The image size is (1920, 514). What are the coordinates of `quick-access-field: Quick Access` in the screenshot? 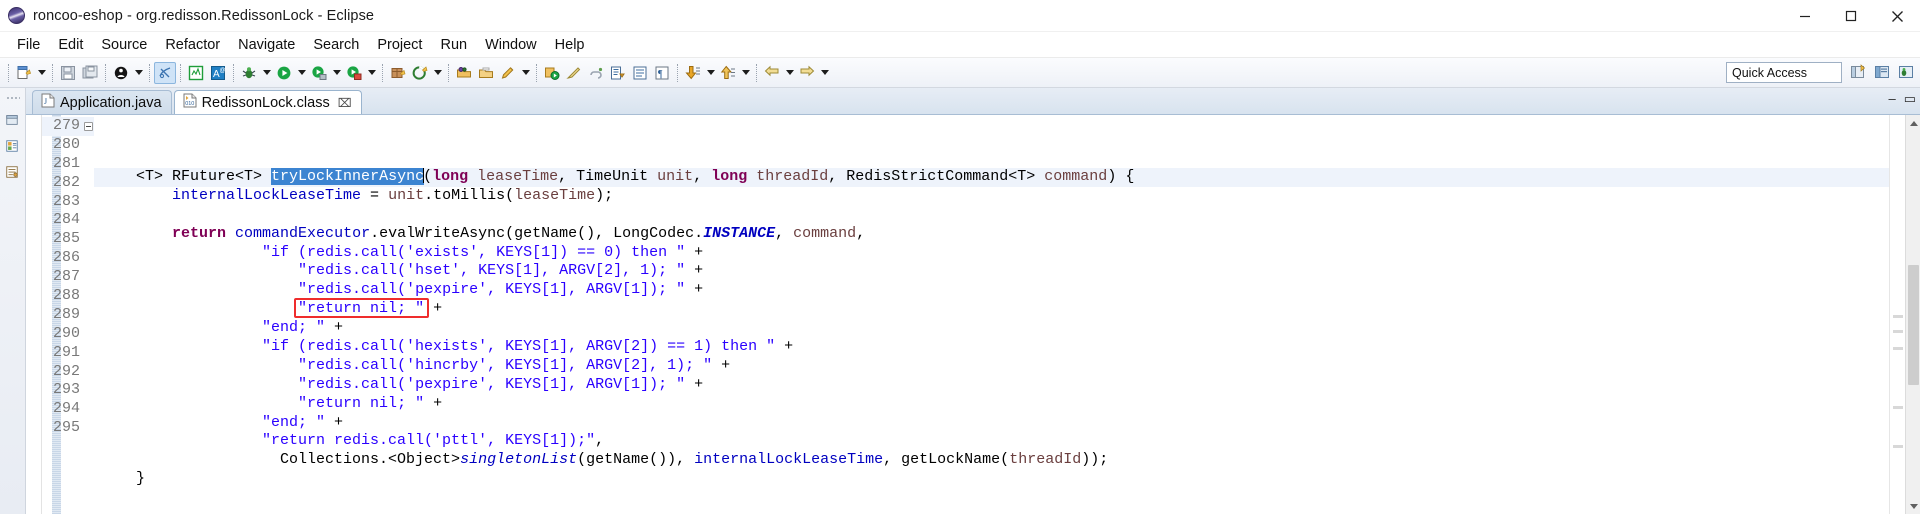 It's located at (1784, 72).